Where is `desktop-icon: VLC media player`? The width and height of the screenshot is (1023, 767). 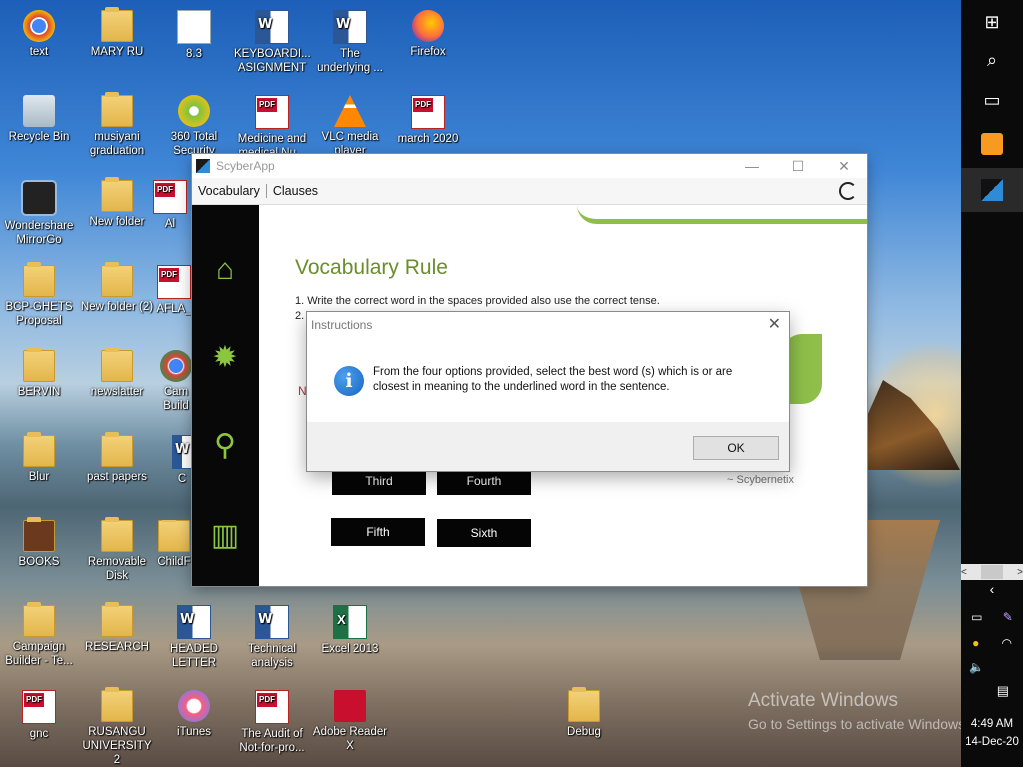 desktop-icon: VLC media player is located at coordinates (350, 126).